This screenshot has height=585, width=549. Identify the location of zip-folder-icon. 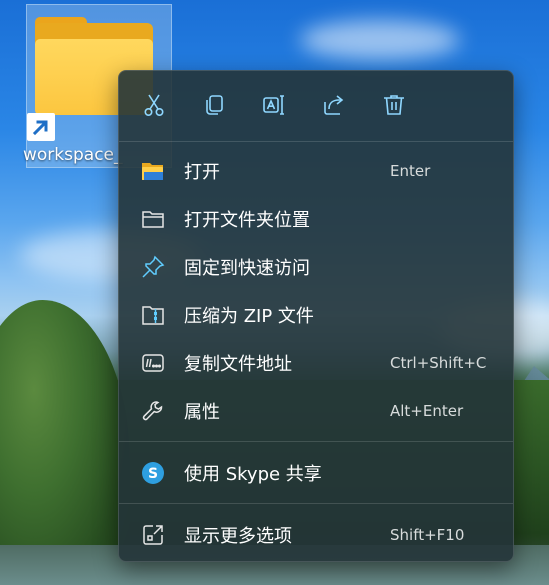
(153, 315).